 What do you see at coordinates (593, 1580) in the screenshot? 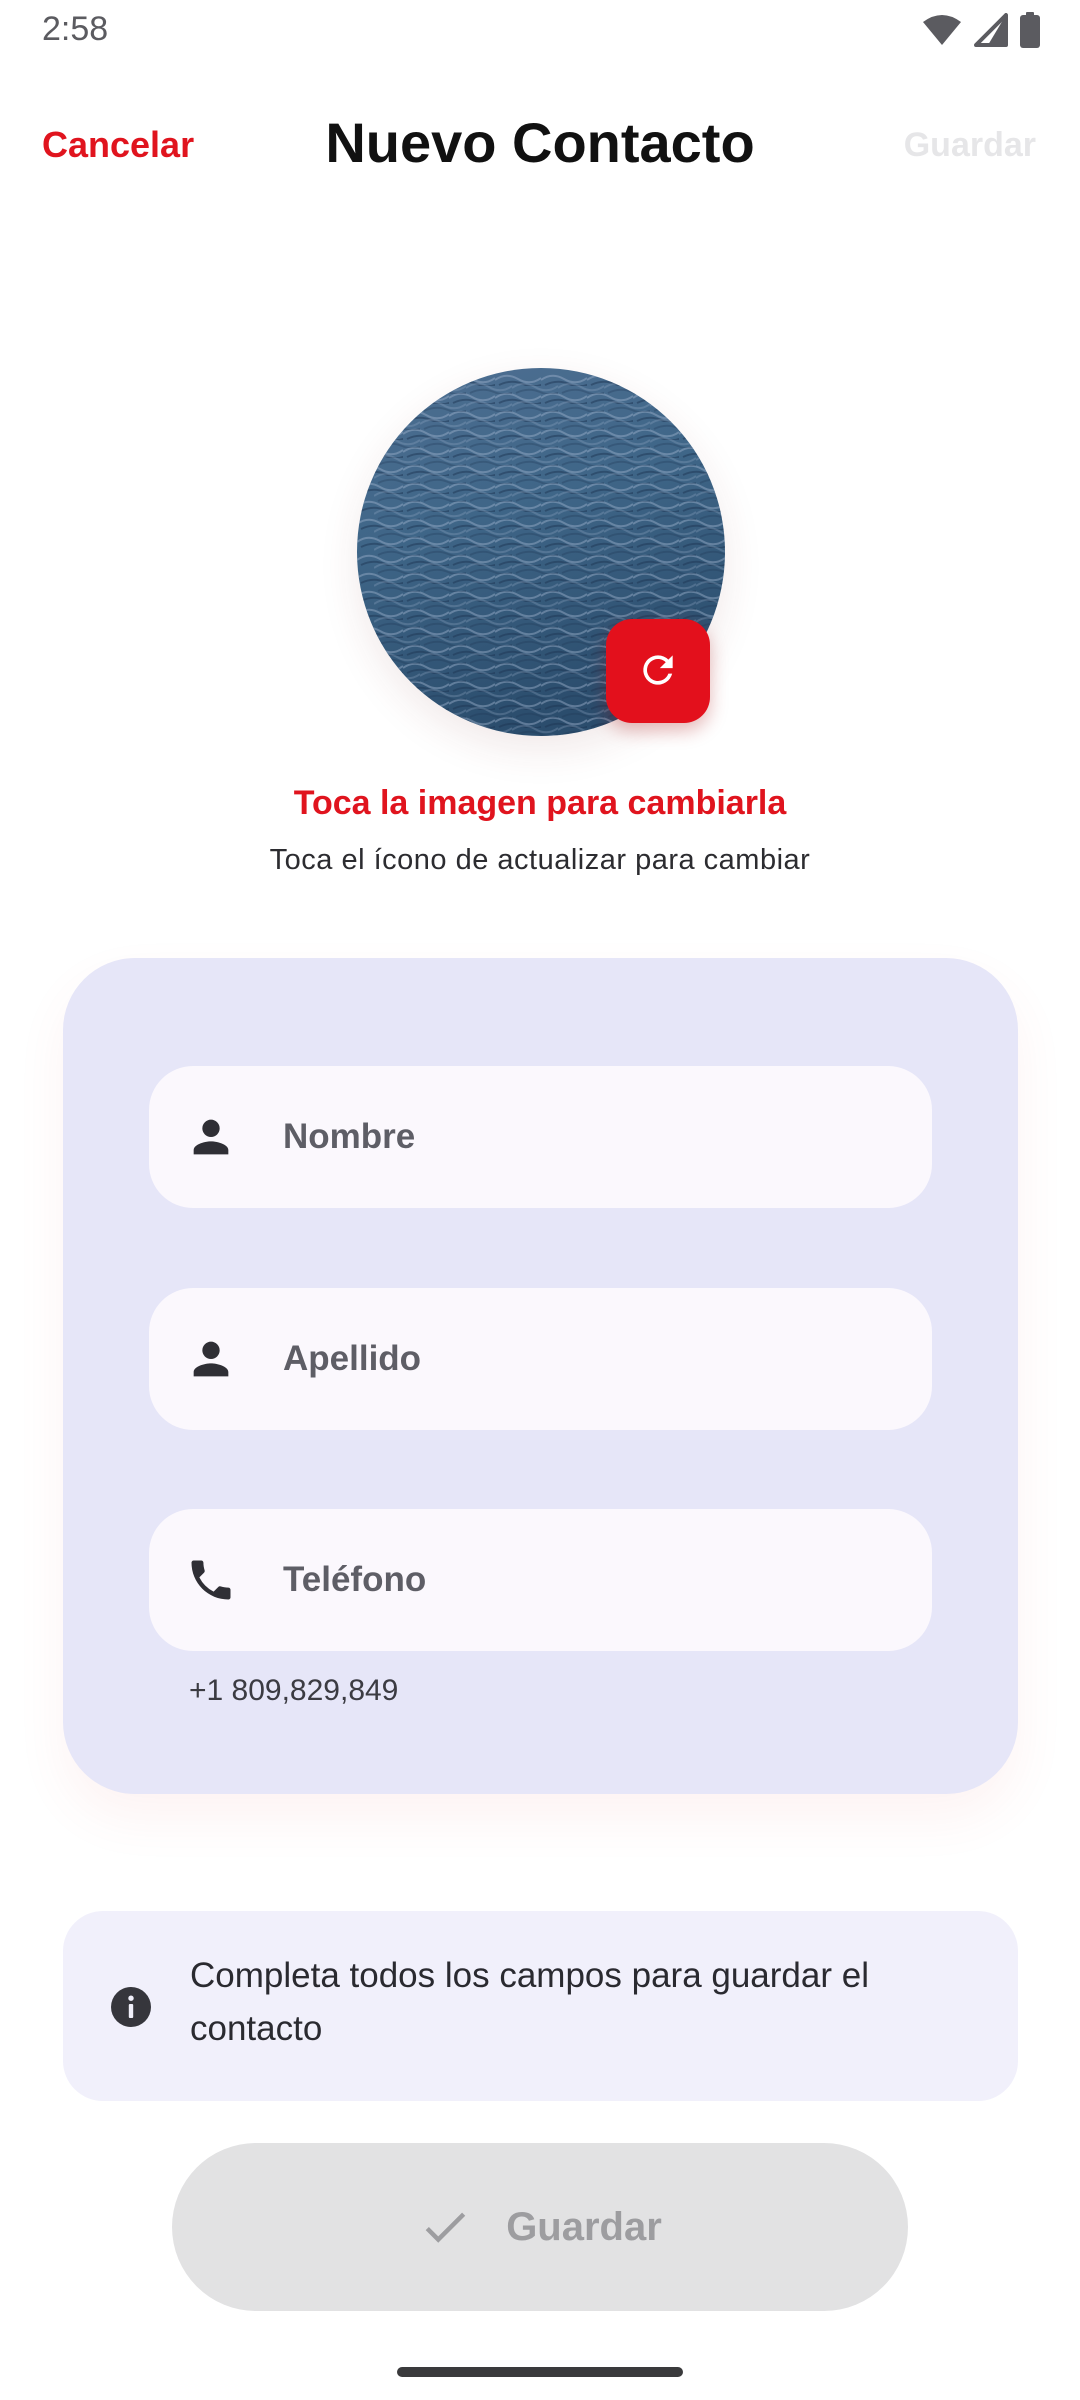
I see `phone-input` at bounding box center [593, 1580].